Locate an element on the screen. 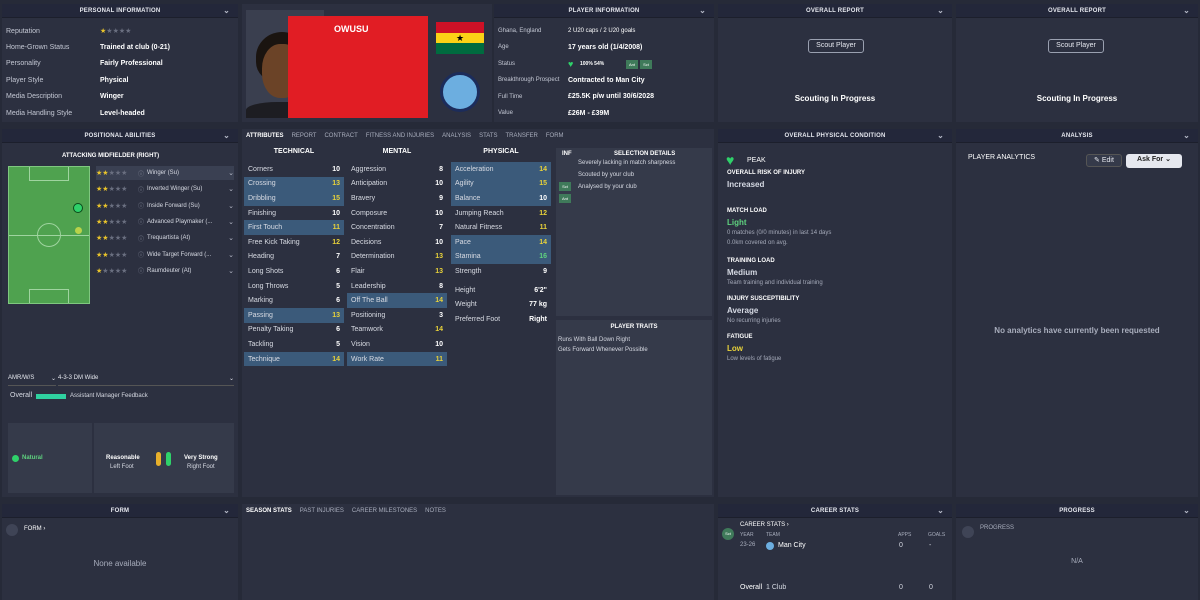 Image resolution: width=1200 pixels, height=600 pixels. role-row: ★★★★★ ⓘ Trequartista (At) ⌄ is located at coordinates (165, 238).